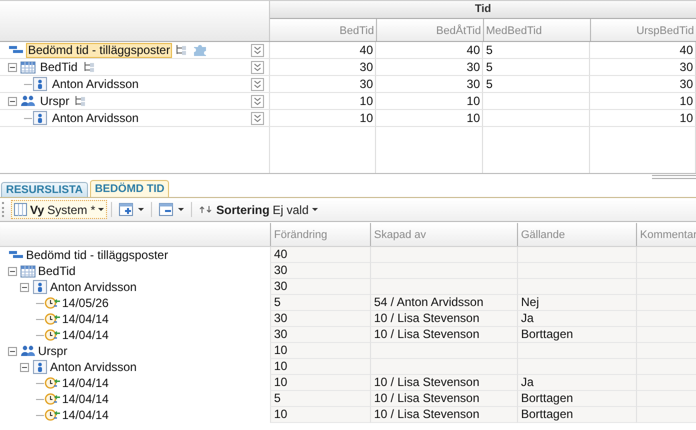  What do you see at coordinates (20, 209) in the screenshot?
I see `columns-icon` at bounding box center [20, 209].